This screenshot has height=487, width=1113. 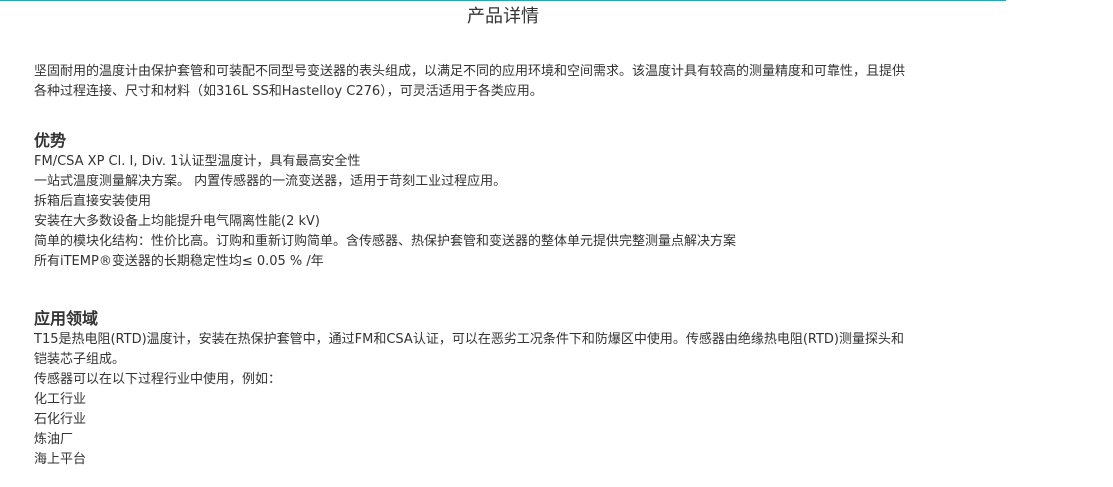 I want to click on applications-heading: 应用领域, so click(x=66, y=318).